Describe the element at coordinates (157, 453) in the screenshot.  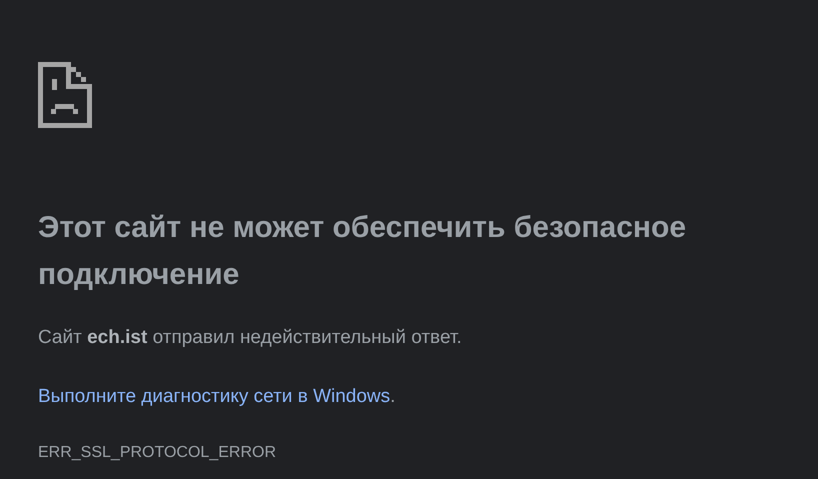
I see `error-code: ERR_SSL_PROTOCOL_ERROR` at that location.